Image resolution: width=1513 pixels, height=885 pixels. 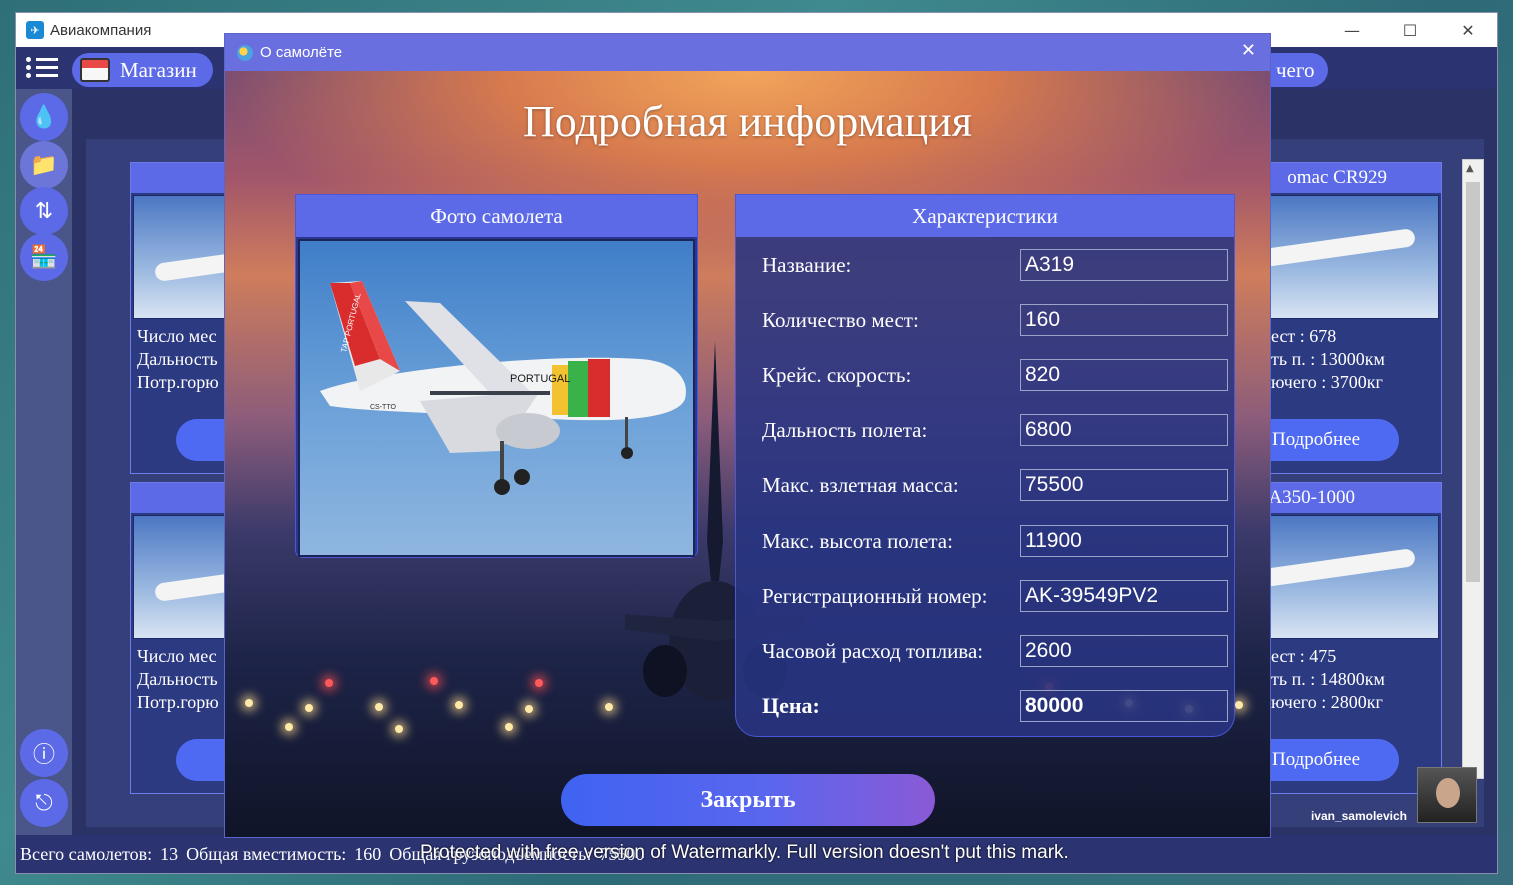 I want to click on nav-shop-button: Магазин, so click(x=142, y=70).